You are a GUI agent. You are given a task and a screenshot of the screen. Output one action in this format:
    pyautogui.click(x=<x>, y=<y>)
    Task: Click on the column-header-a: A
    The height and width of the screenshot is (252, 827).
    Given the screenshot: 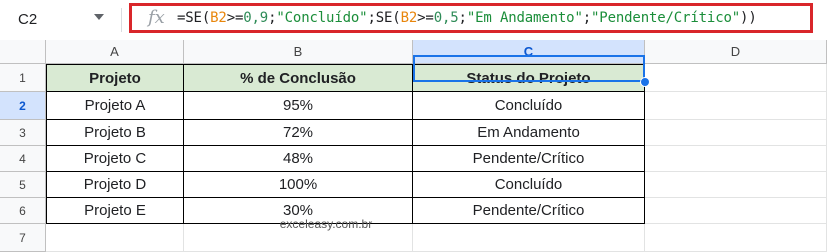 What is the action you would take?
    pyautogui.click(x=115, y=52)
    